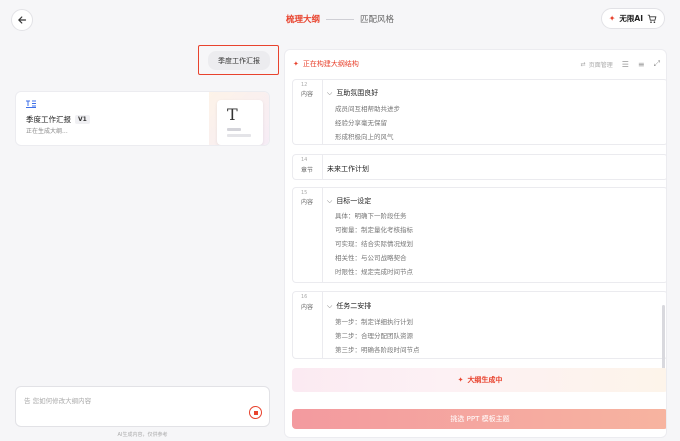 The height and width of the screenshot is (441, 680). I want to click on step-style: 匹配风格, so click(377, 20).